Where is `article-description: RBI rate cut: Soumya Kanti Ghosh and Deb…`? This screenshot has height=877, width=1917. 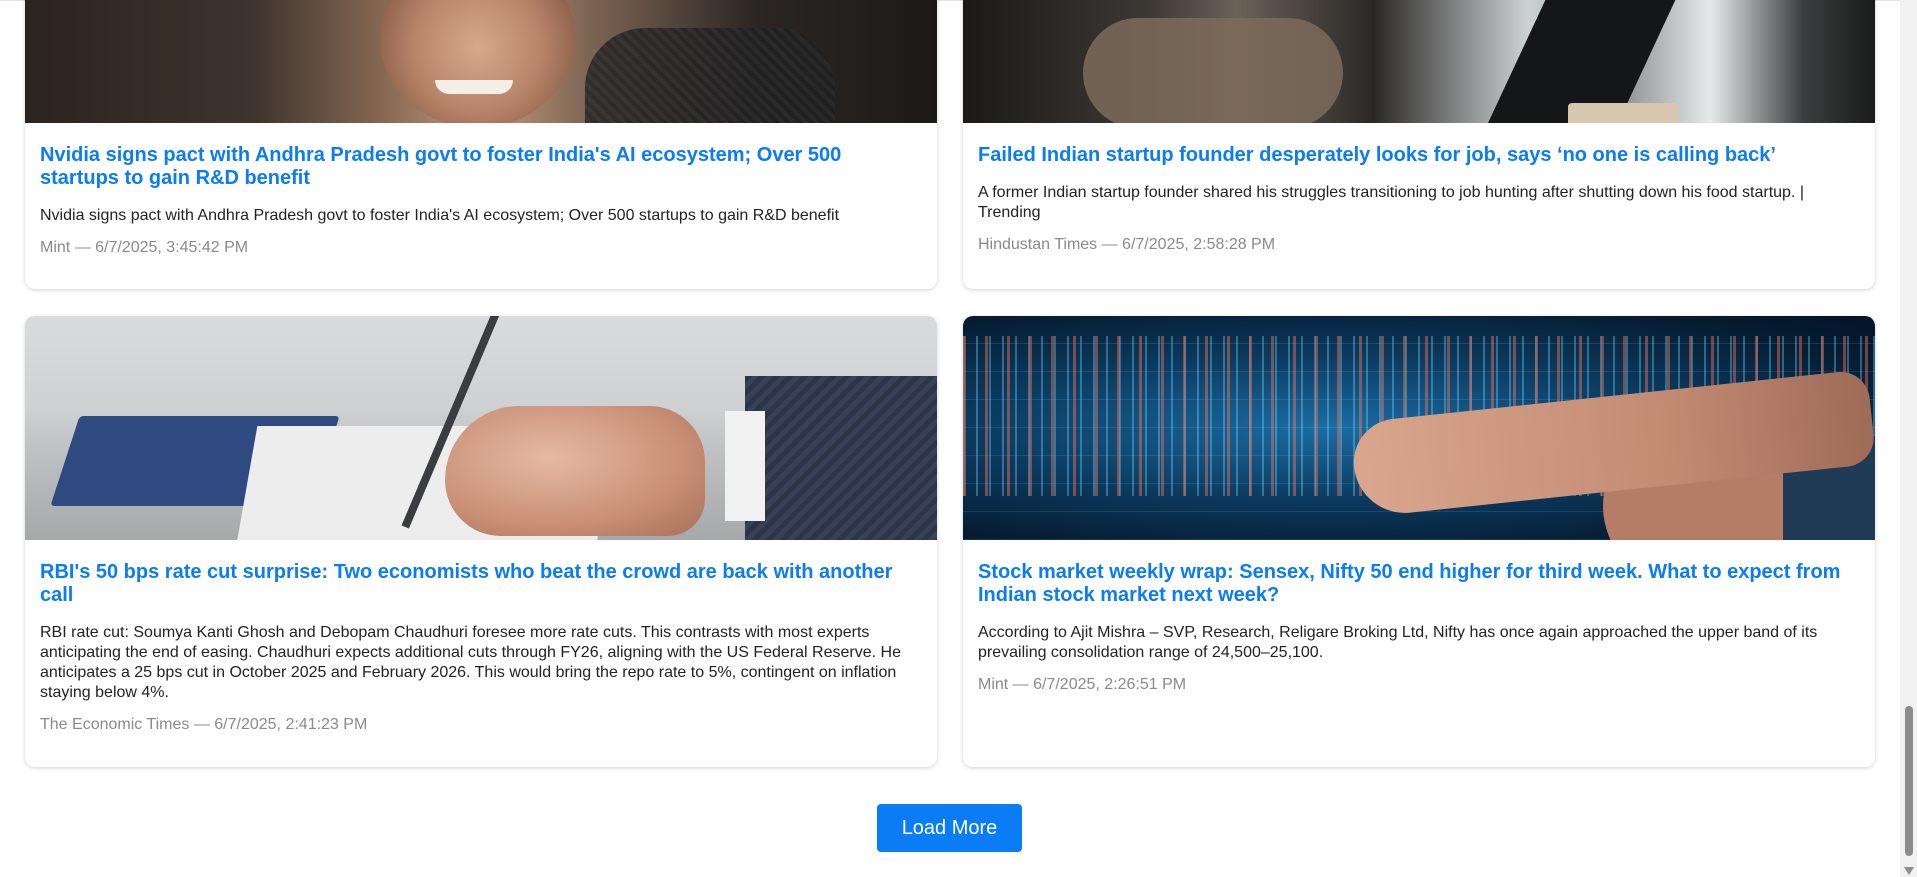 article-description: RBI rate cut: Soumya Kanti Ghosh and Deb… is located at coordinates (470, 662).